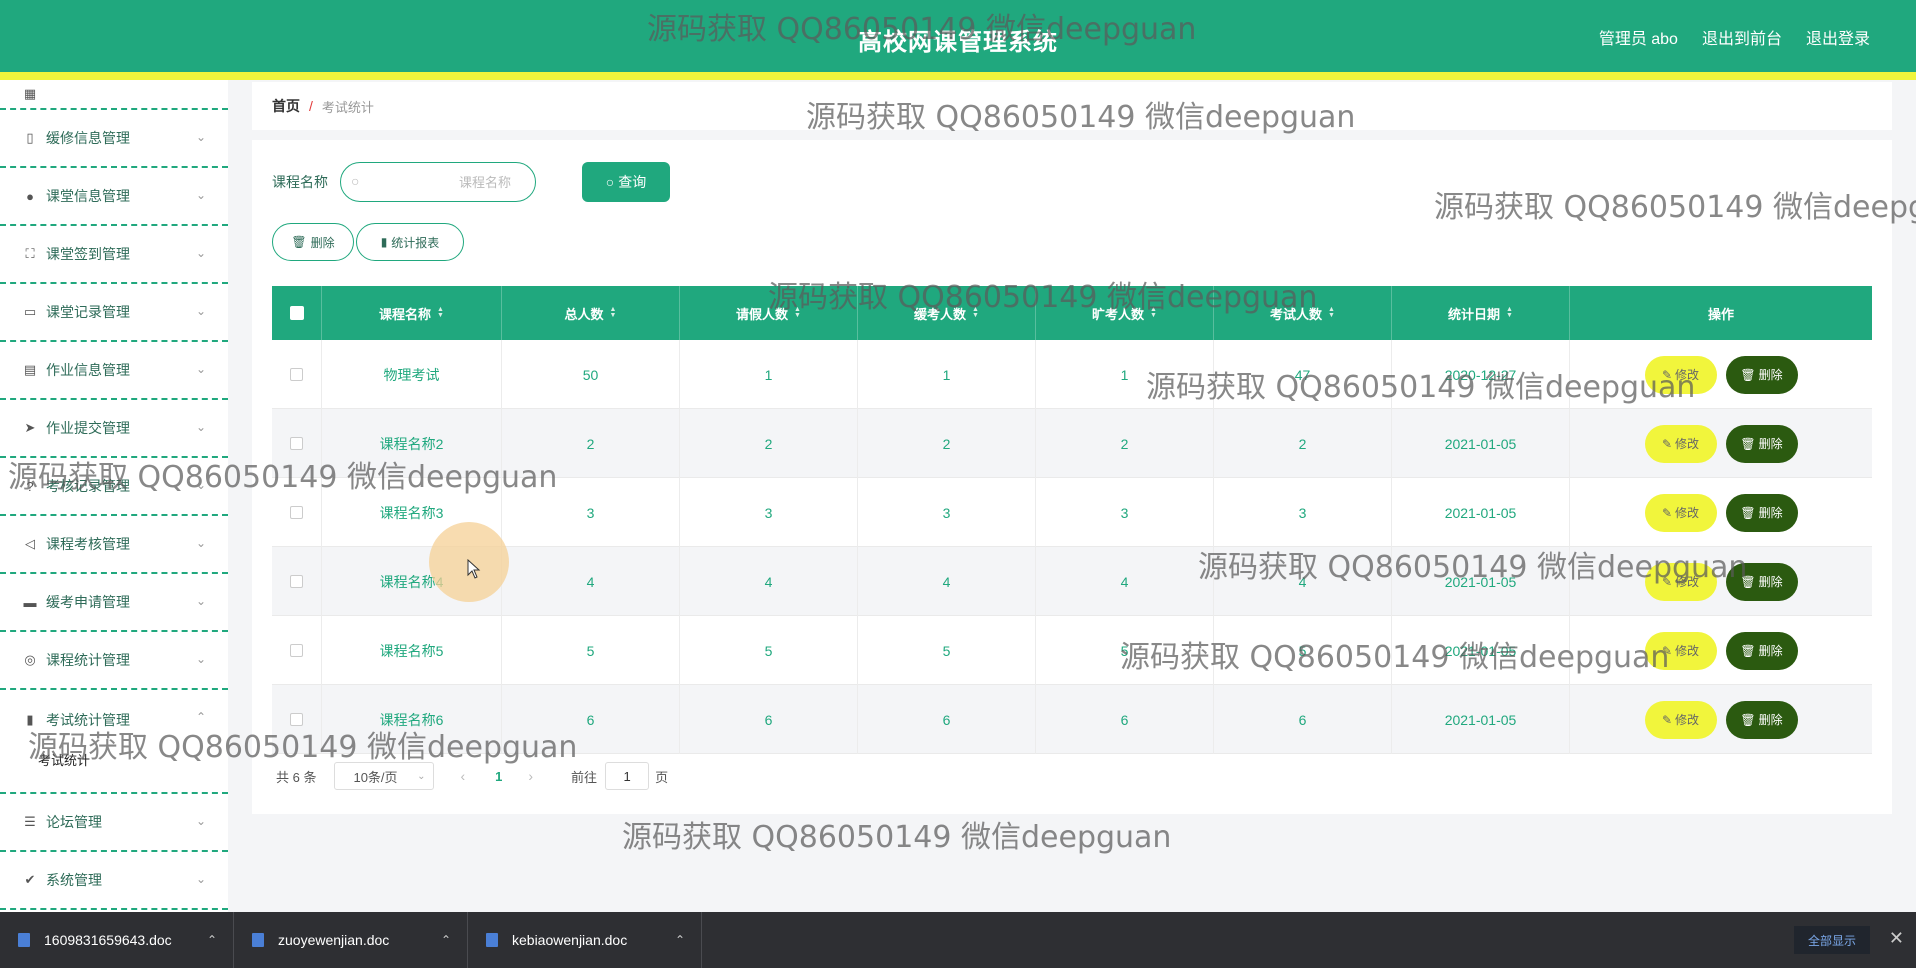 The height and width of the screenshot is (968, 1916). Describe the element at coordinates (1831, 940) in the screenshot. I see `show-all-button: 全部显示` at that location.